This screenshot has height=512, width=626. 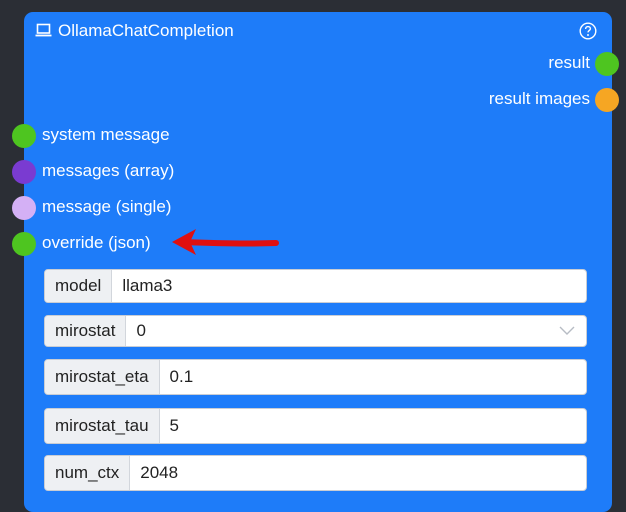 I want to click on node-header: OllamaChatCompletion, so click(x=318, y=31).